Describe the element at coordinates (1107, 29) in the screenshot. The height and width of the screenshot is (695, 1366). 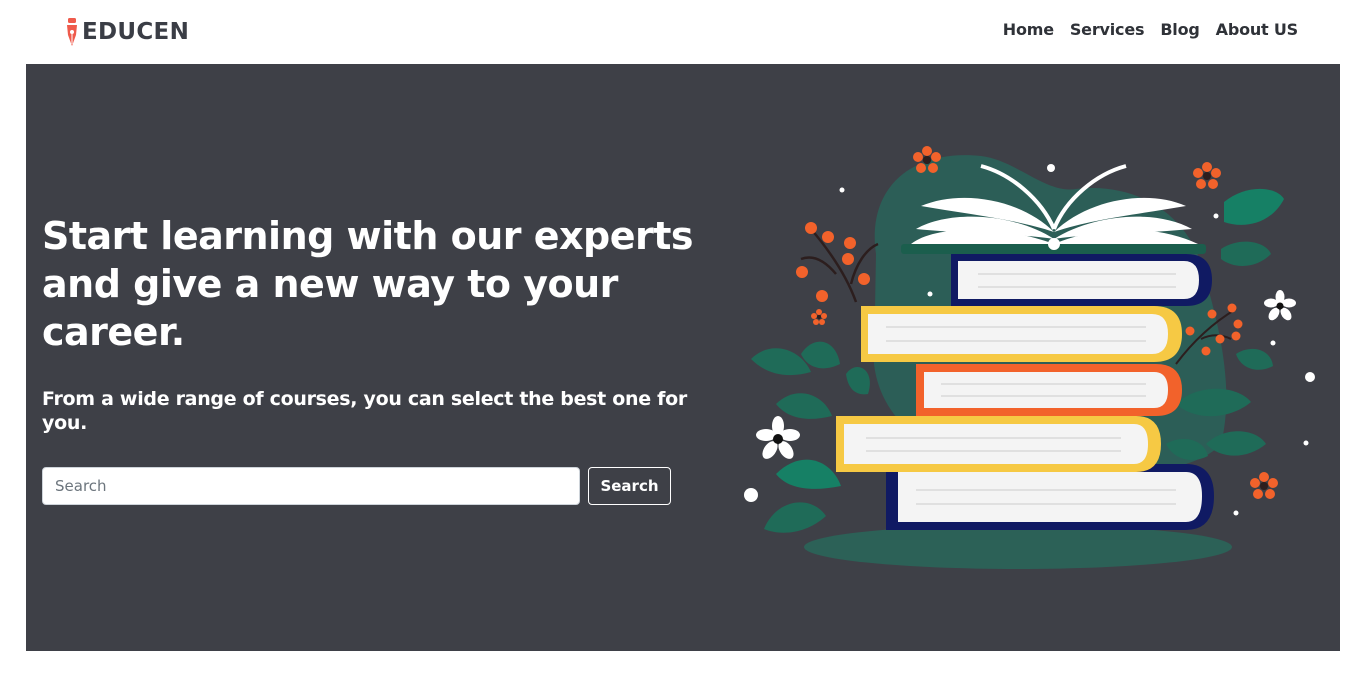
I see `nav-item-services: Services` at that location.